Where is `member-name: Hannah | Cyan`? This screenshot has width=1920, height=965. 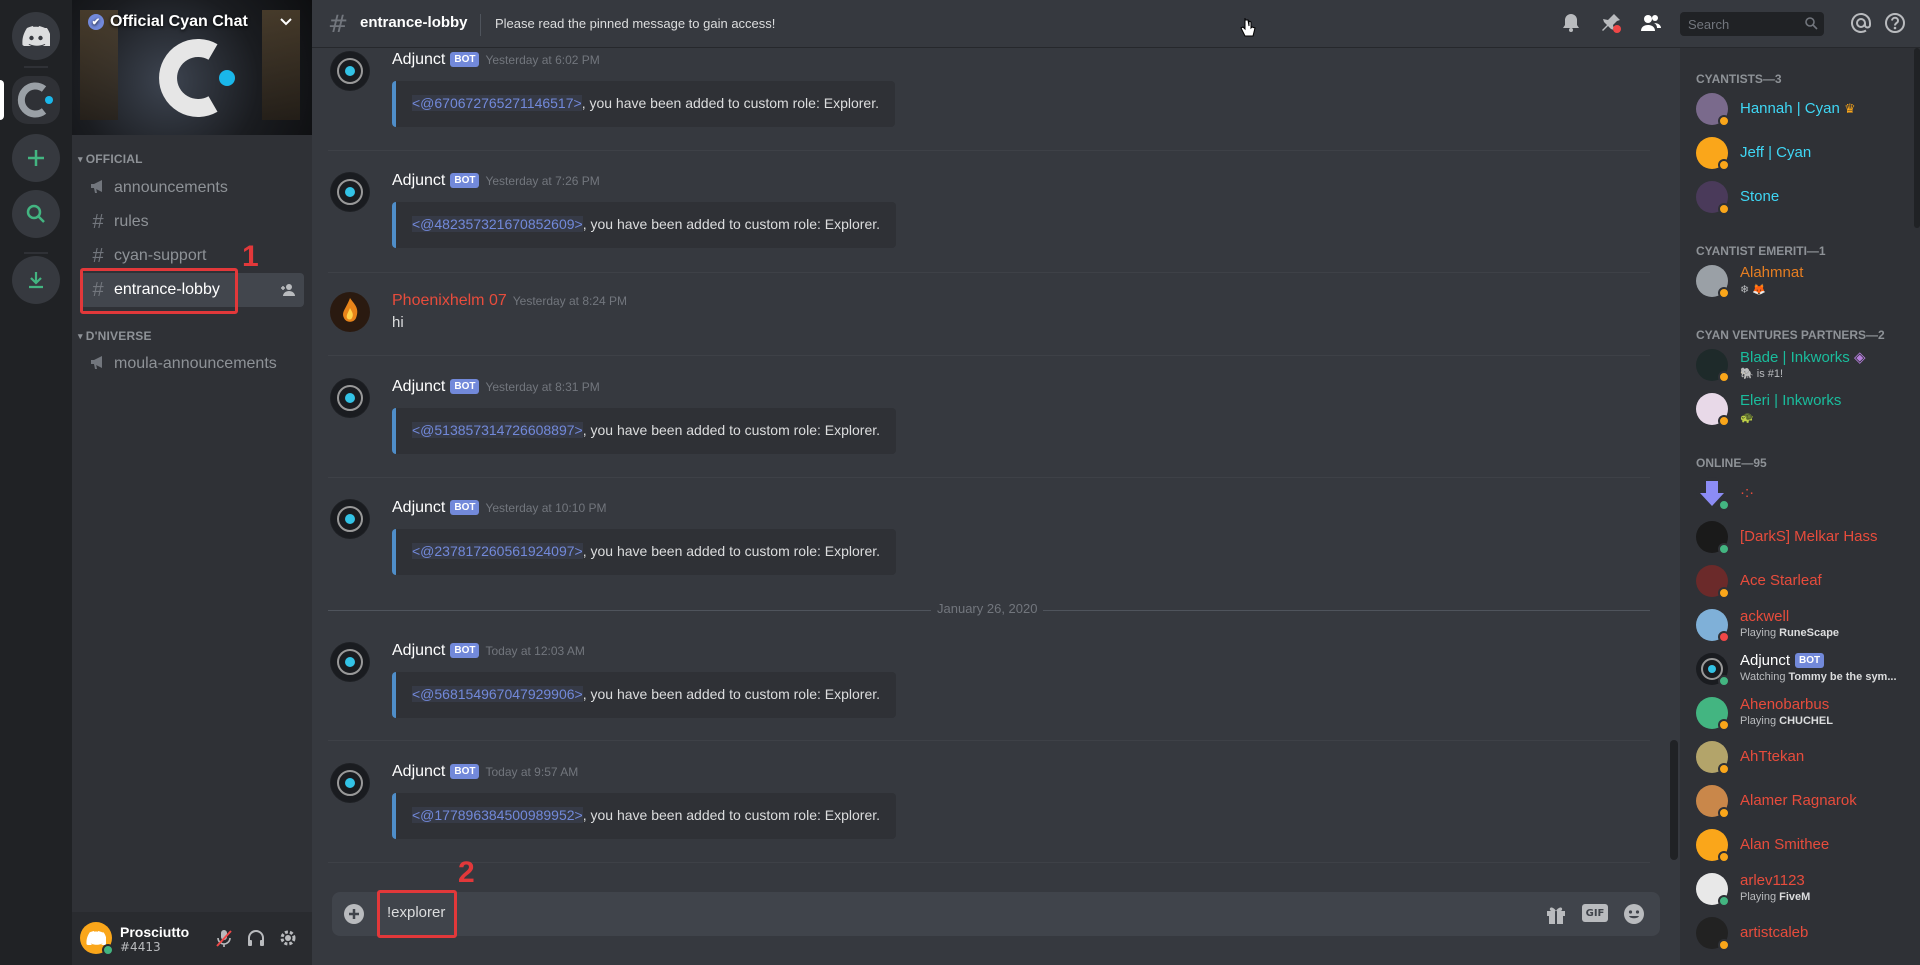
member-name: Hannah | Cyan is located at coordinates (1790, 108).